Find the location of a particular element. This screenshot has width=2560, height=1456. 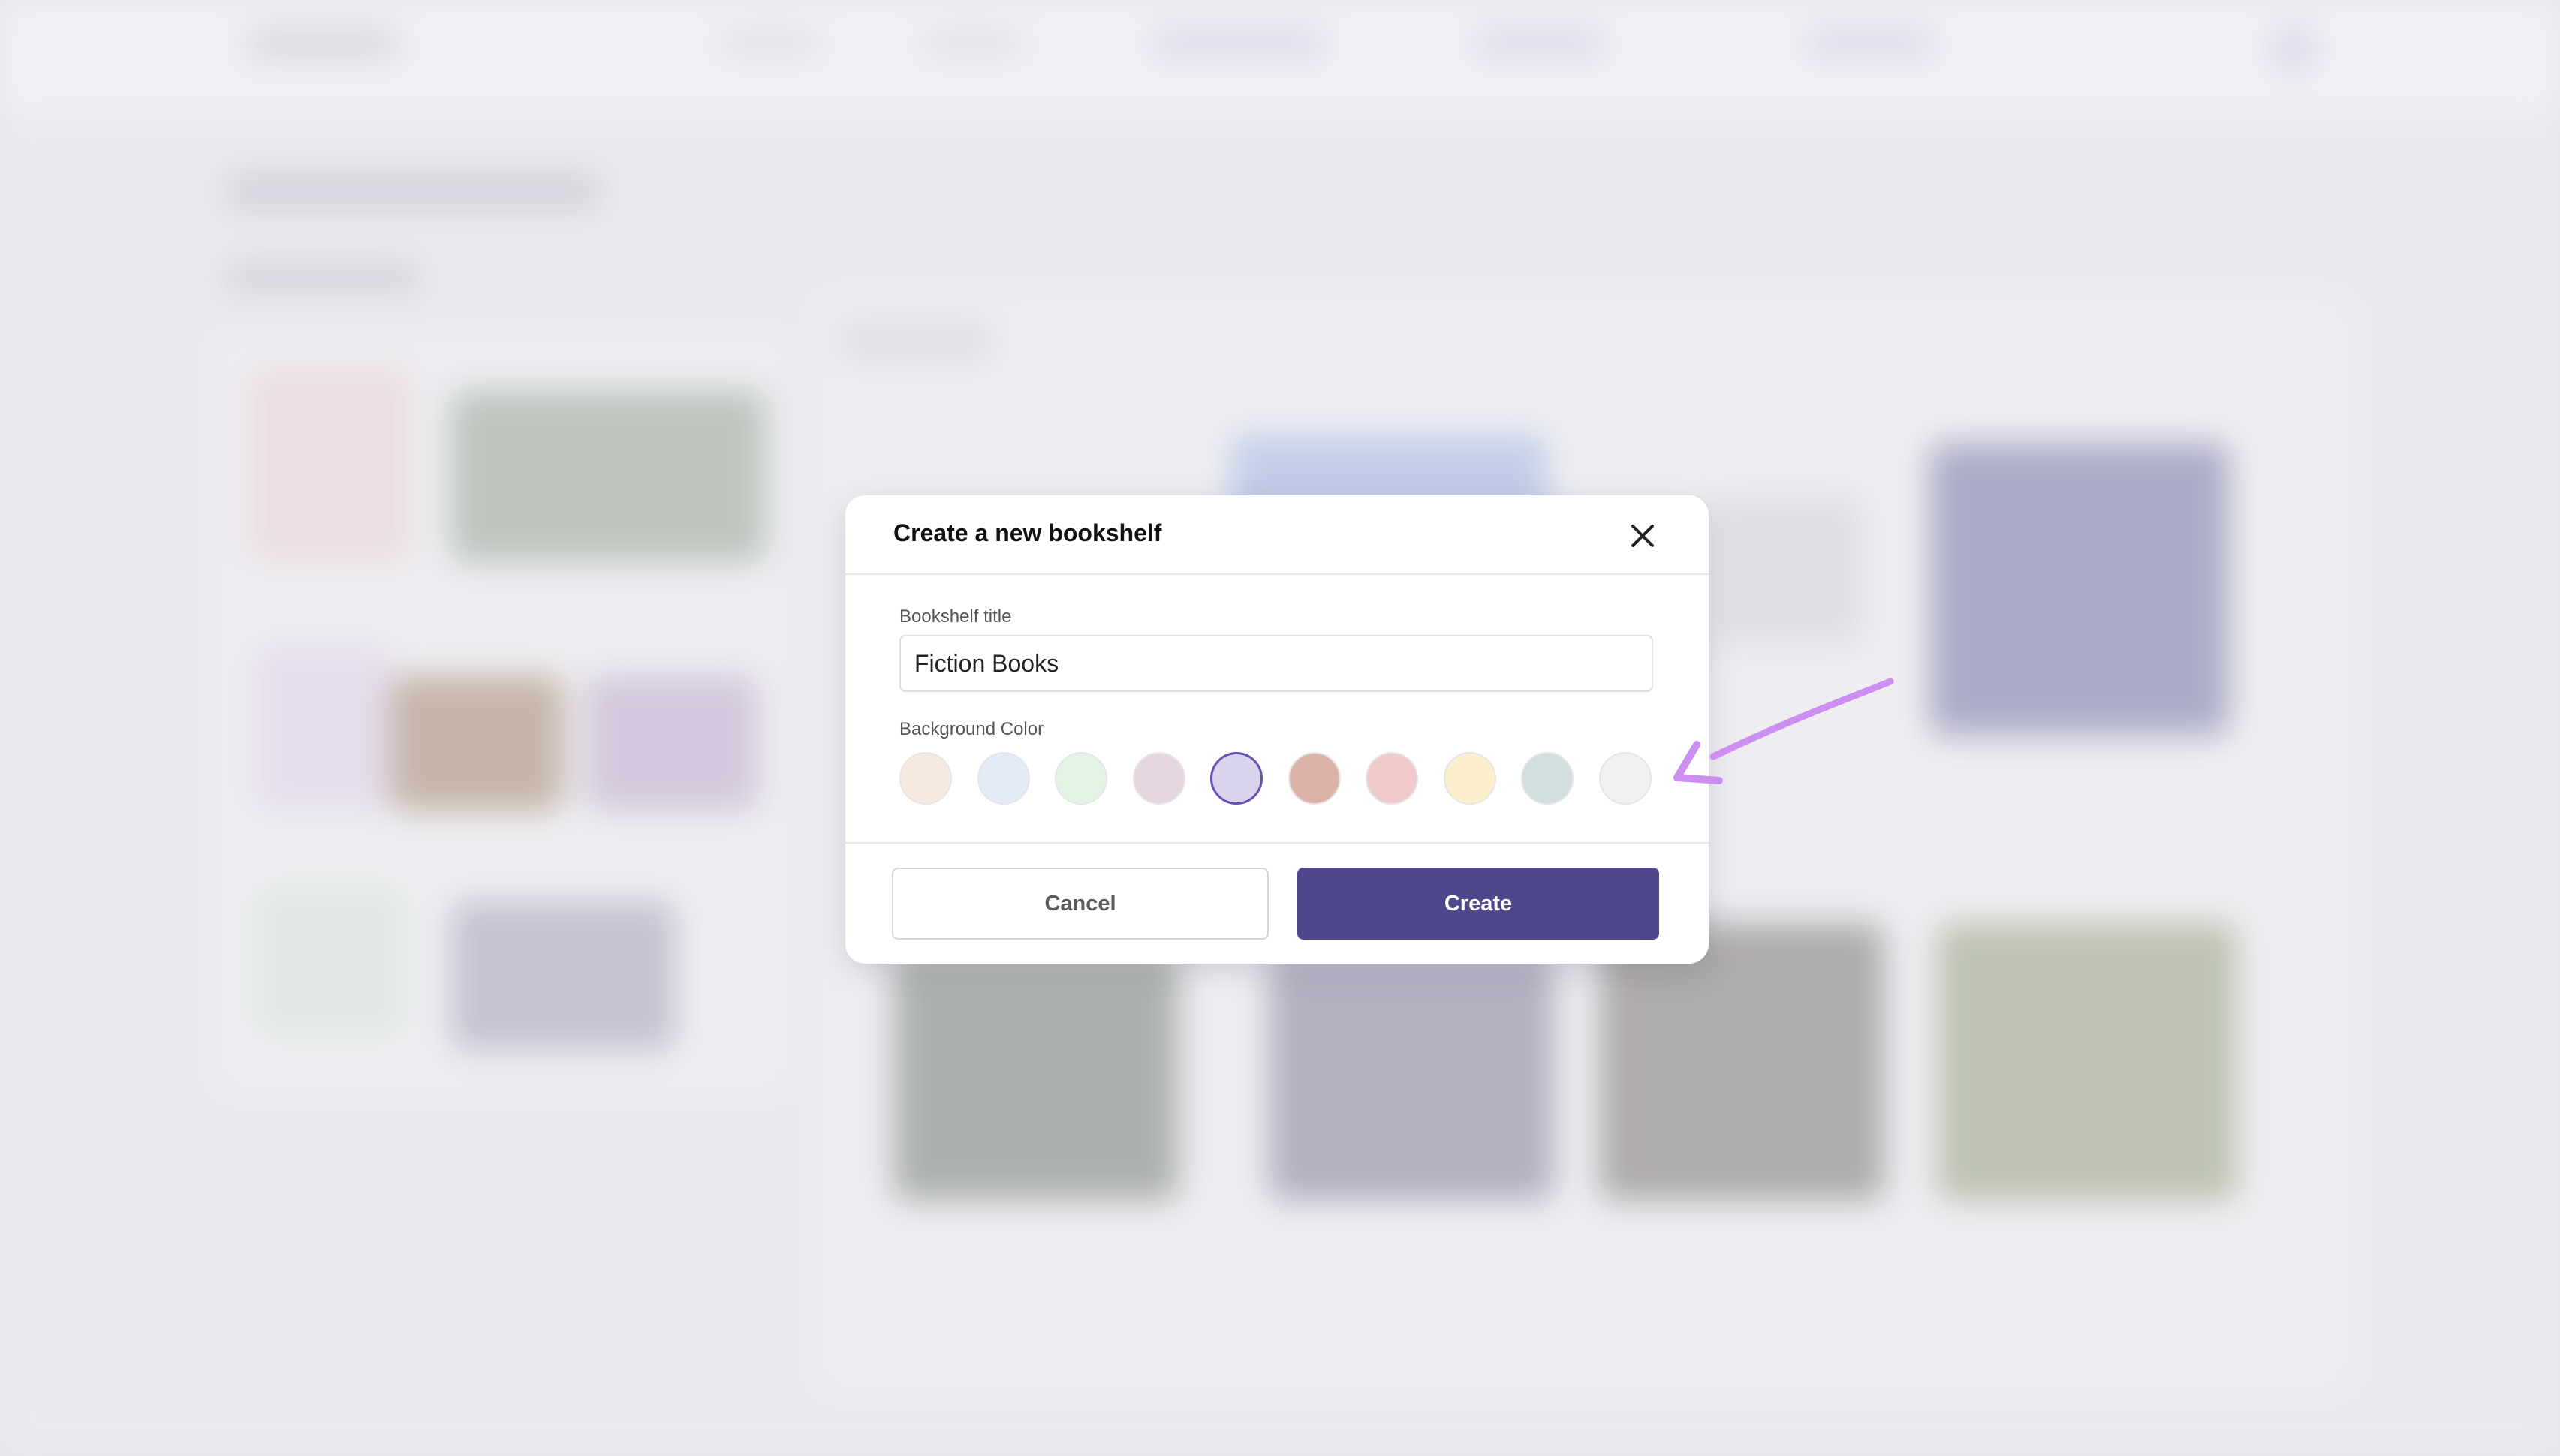

close-button is located at coordinates (1642, 535).